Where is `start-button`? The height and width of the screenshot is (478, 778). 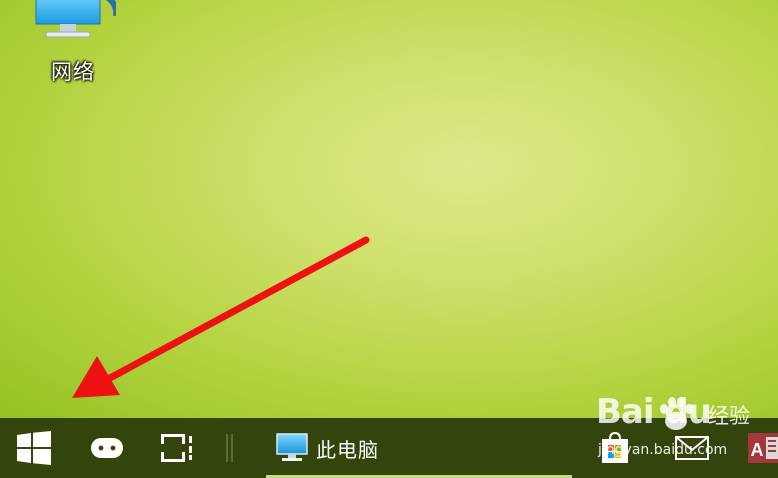 start-button is located at coordinates (34, 448).